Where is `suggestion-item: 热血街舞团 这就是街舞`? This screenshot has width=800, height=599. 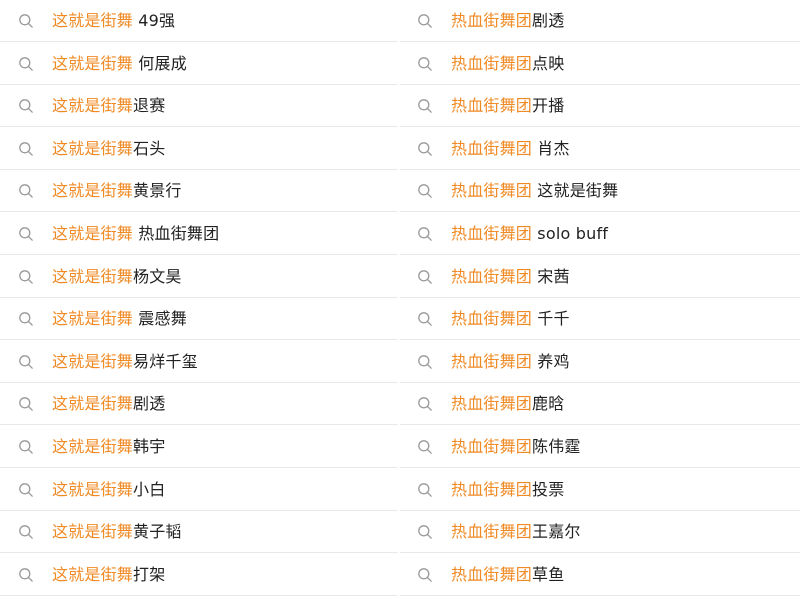 suggestion-item: 热血街舞团 这就是街舞 is located at coordinates (600, 191).